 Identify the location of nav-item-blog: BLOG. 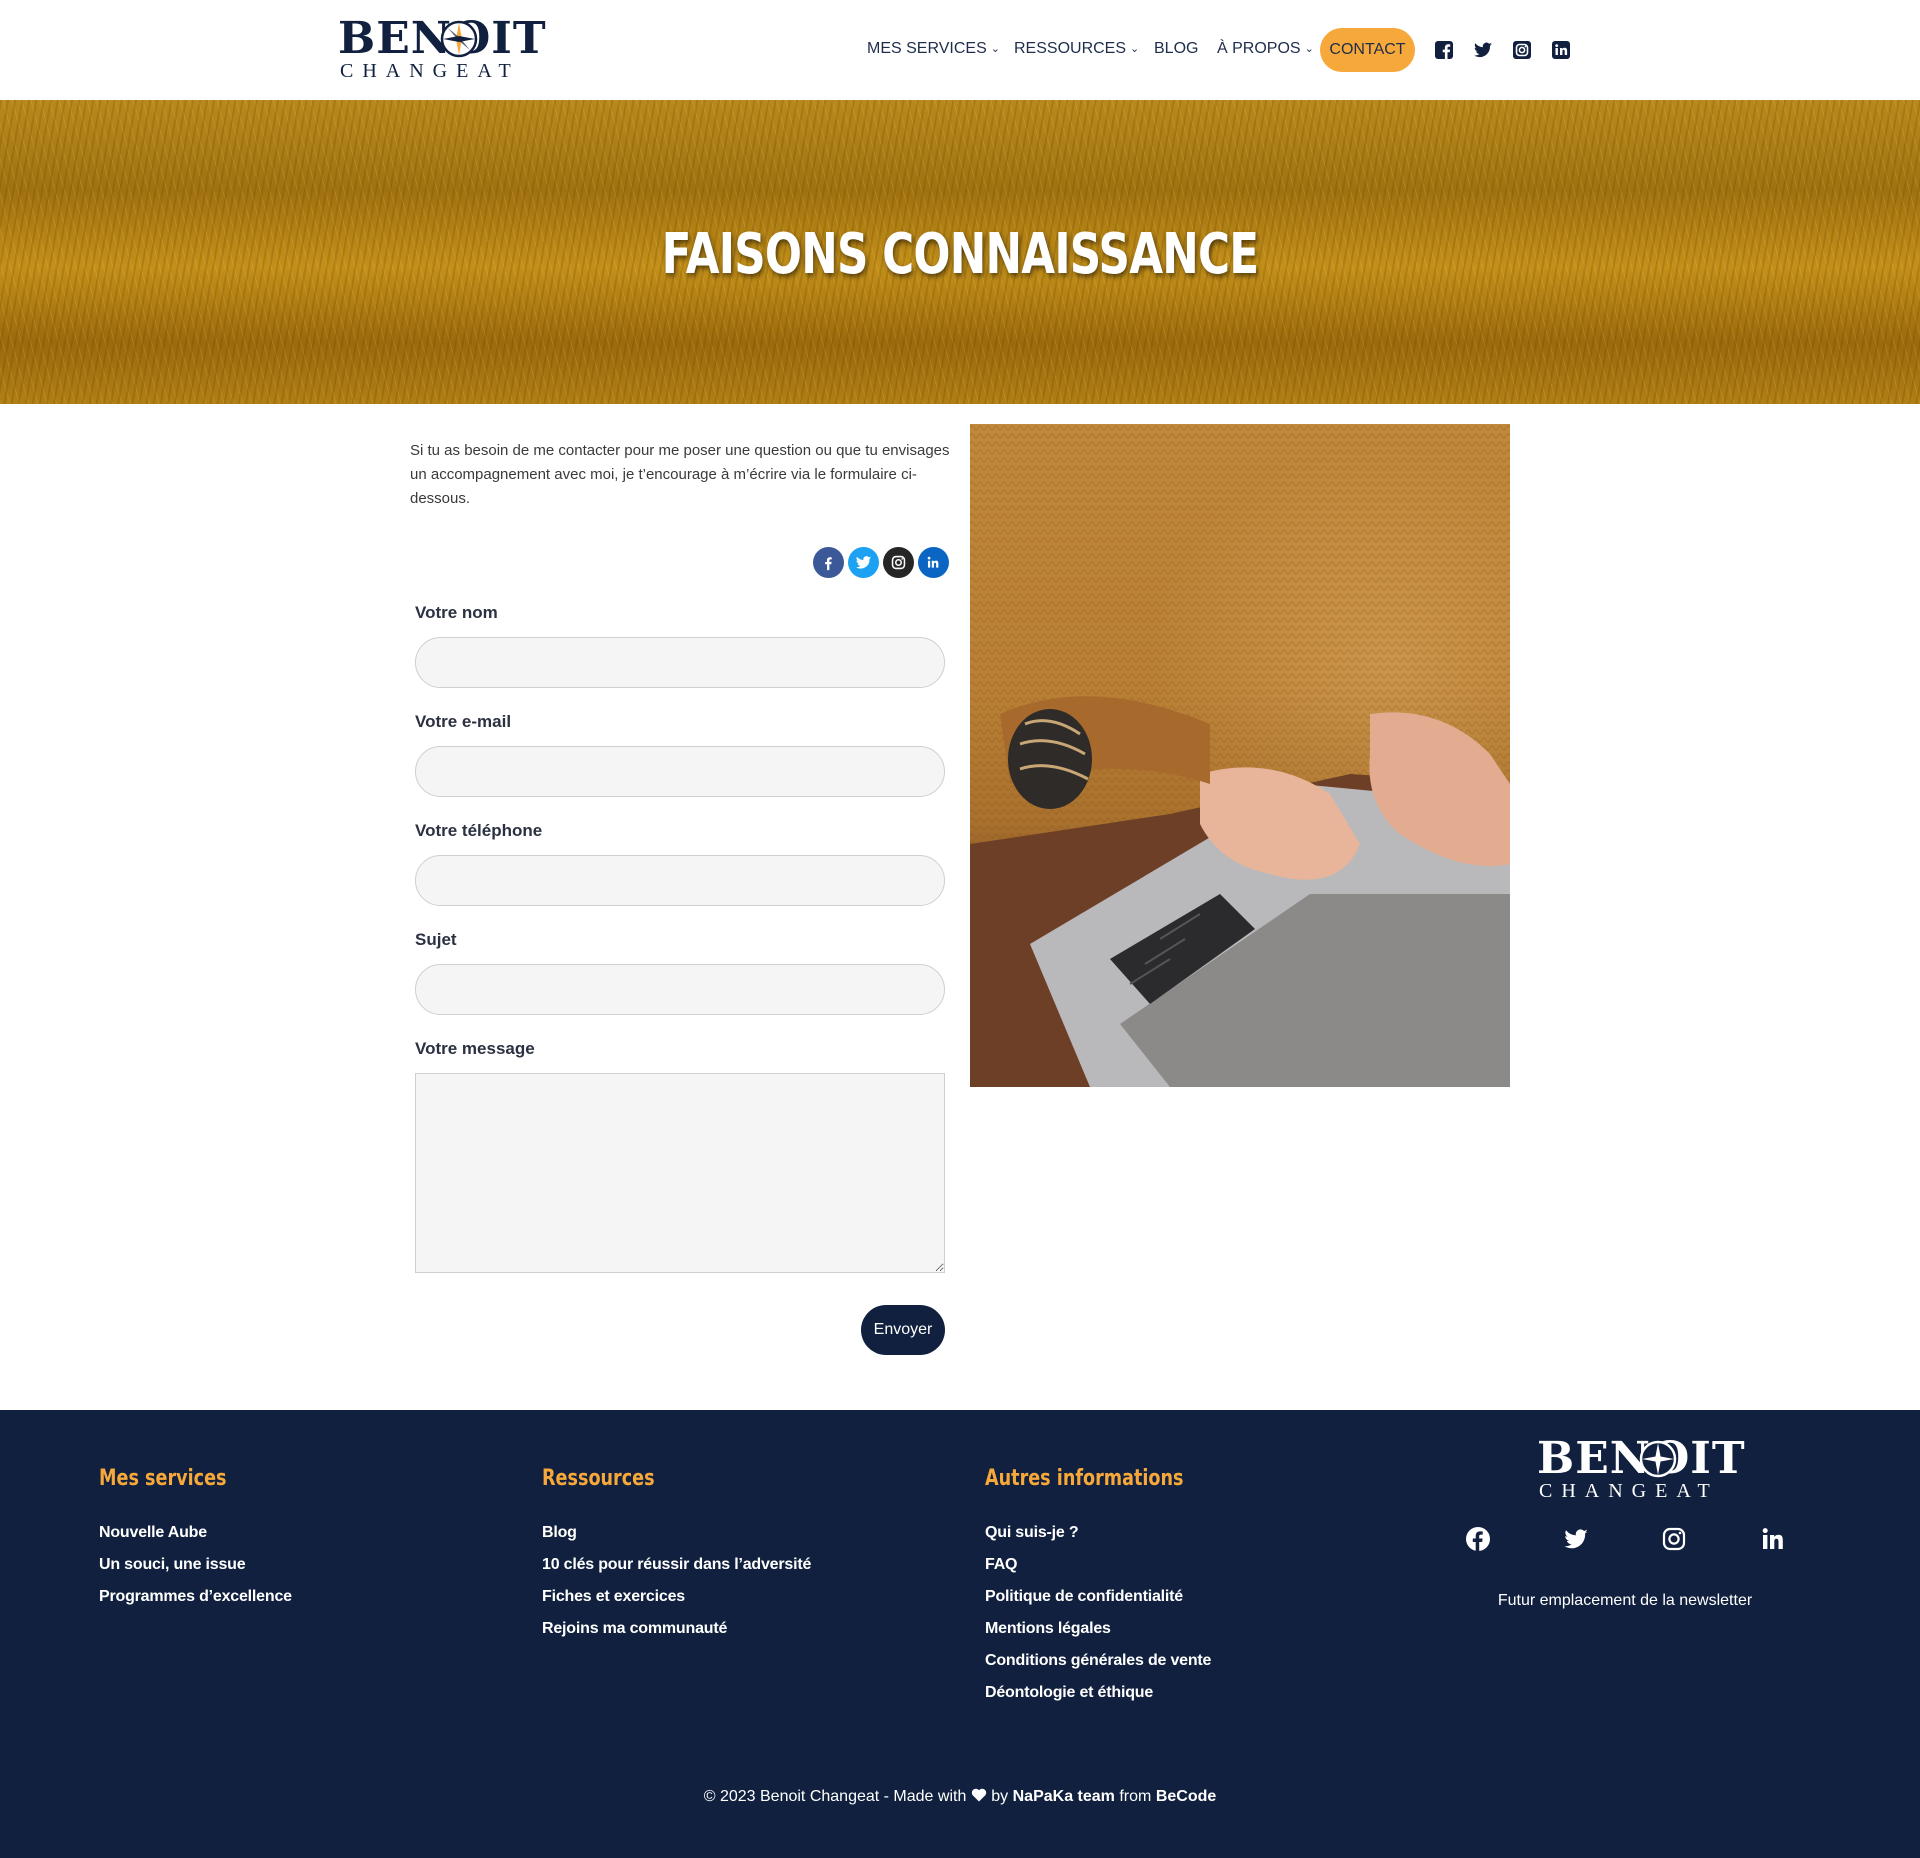
(1176, 49).